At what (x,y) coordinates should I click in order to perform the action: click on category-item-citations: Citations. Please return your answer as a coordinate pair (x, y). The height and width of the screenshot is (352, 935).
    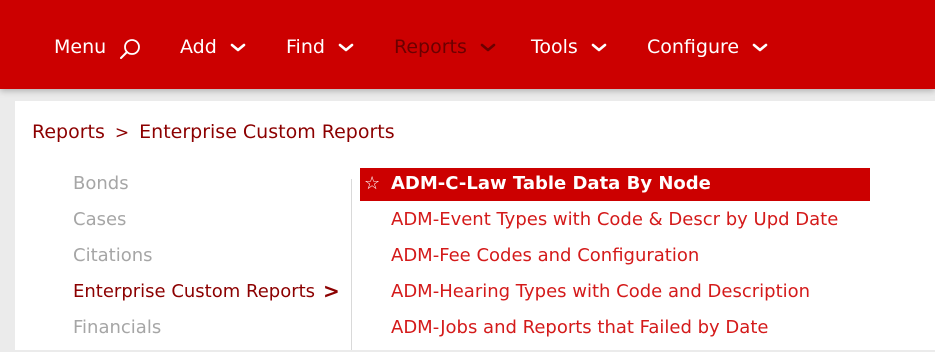
    Looking at the image, I should click on (194, 262).